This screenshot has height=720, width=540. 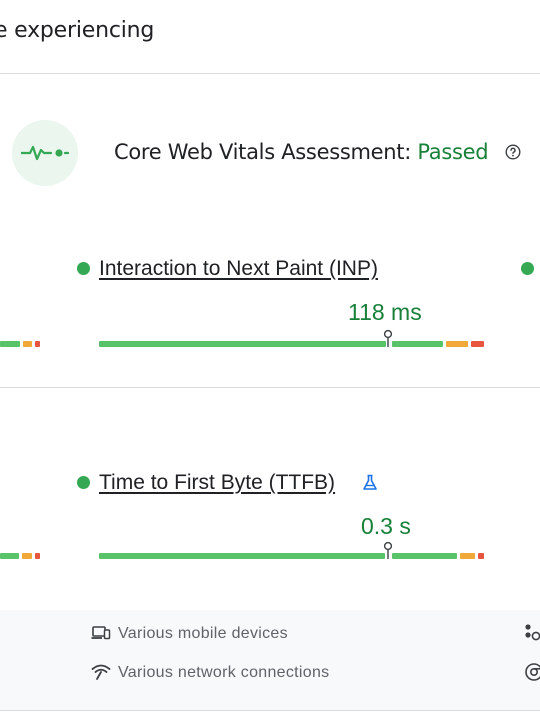 I want to click on inp-good-bar, so click(x=242, y=344).